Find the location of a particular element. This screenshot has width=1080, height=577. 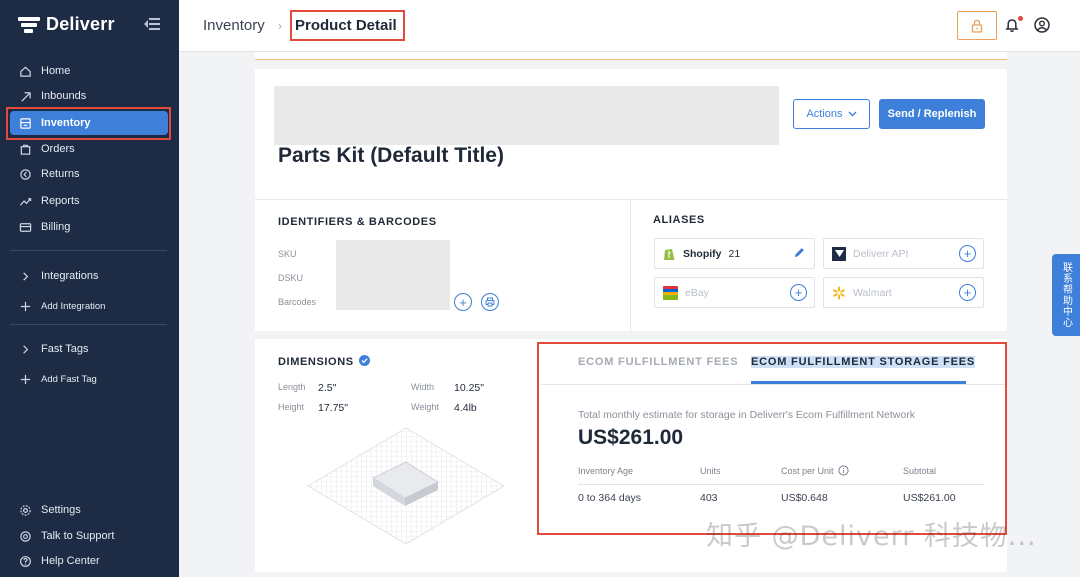

weight-label: Weight is located at coordinates (425, 407).